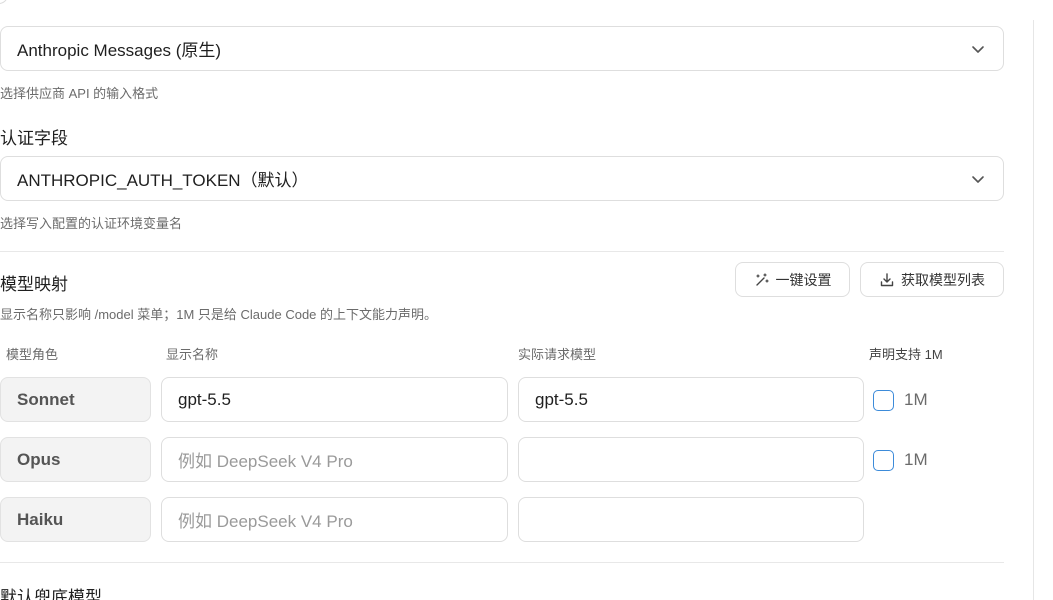  Describe the element at coordinates (192, 354) in the screenshot. I see `column-display-name: 显示名称` at that location.